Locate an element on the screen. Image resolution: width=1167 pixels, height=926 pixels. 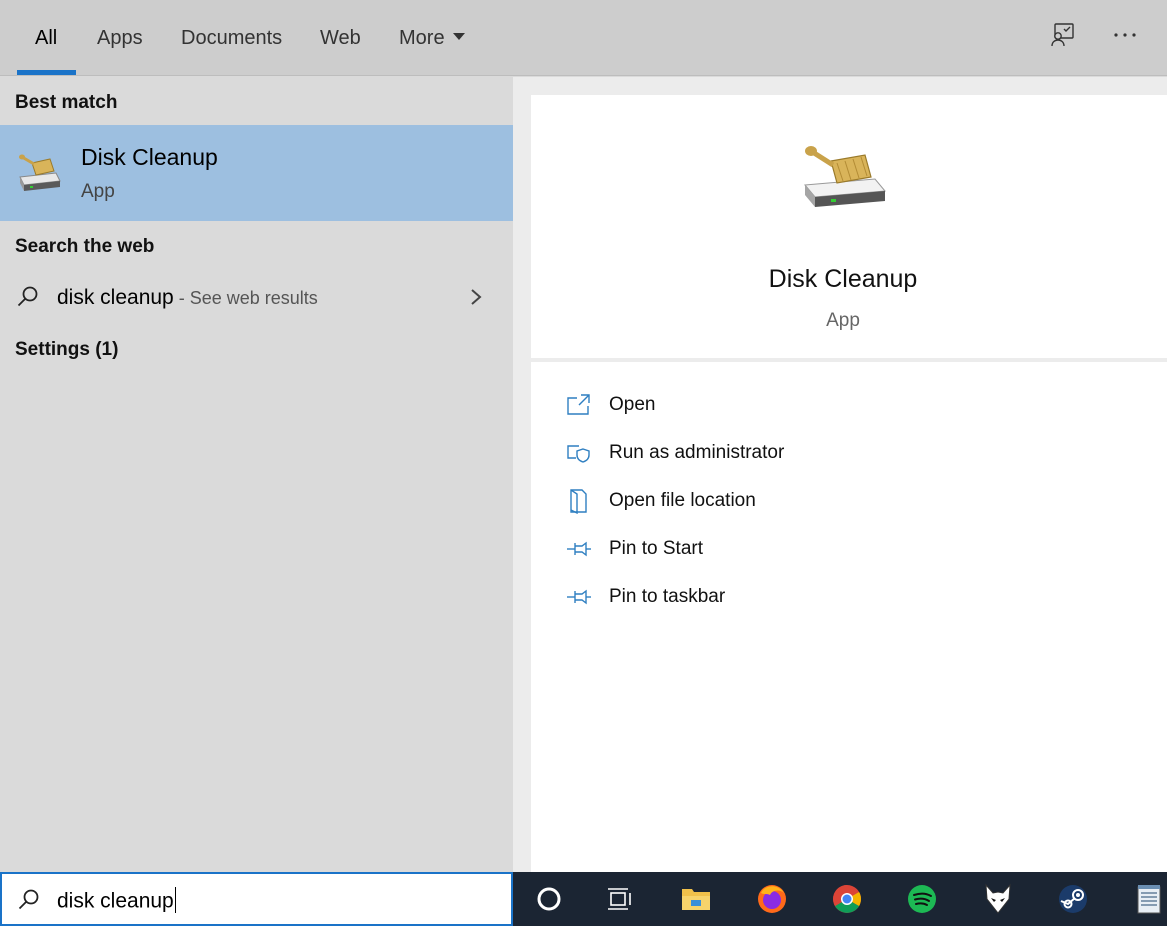
steam-icon is located at coordinates (1073, 899).